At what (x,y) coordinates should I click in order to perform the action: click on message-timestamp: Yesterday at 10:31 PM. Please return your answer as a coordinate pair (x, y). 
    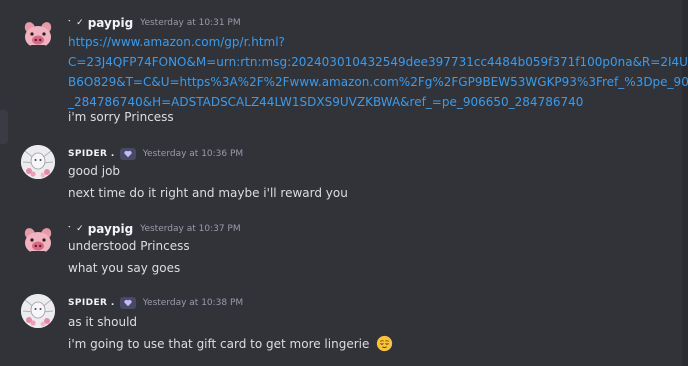
    Looking at the image, I should click on (190, 23).